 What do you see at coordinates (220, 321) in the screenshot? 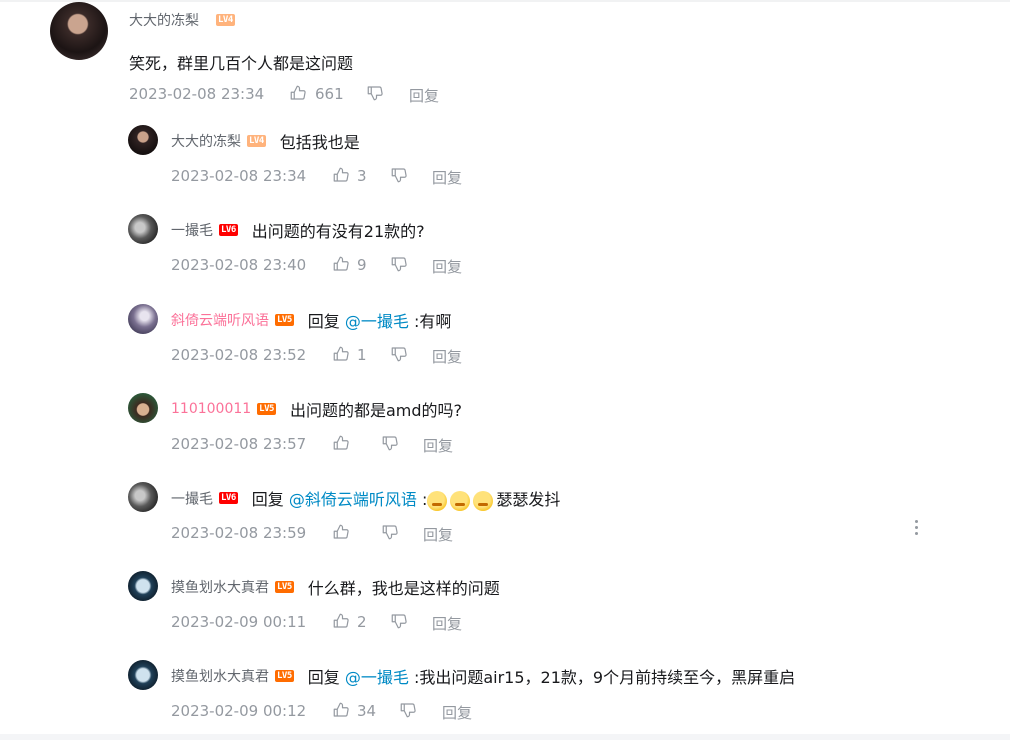
I see `username: 斜倚云端听风语` at bounding box center [220, 321].